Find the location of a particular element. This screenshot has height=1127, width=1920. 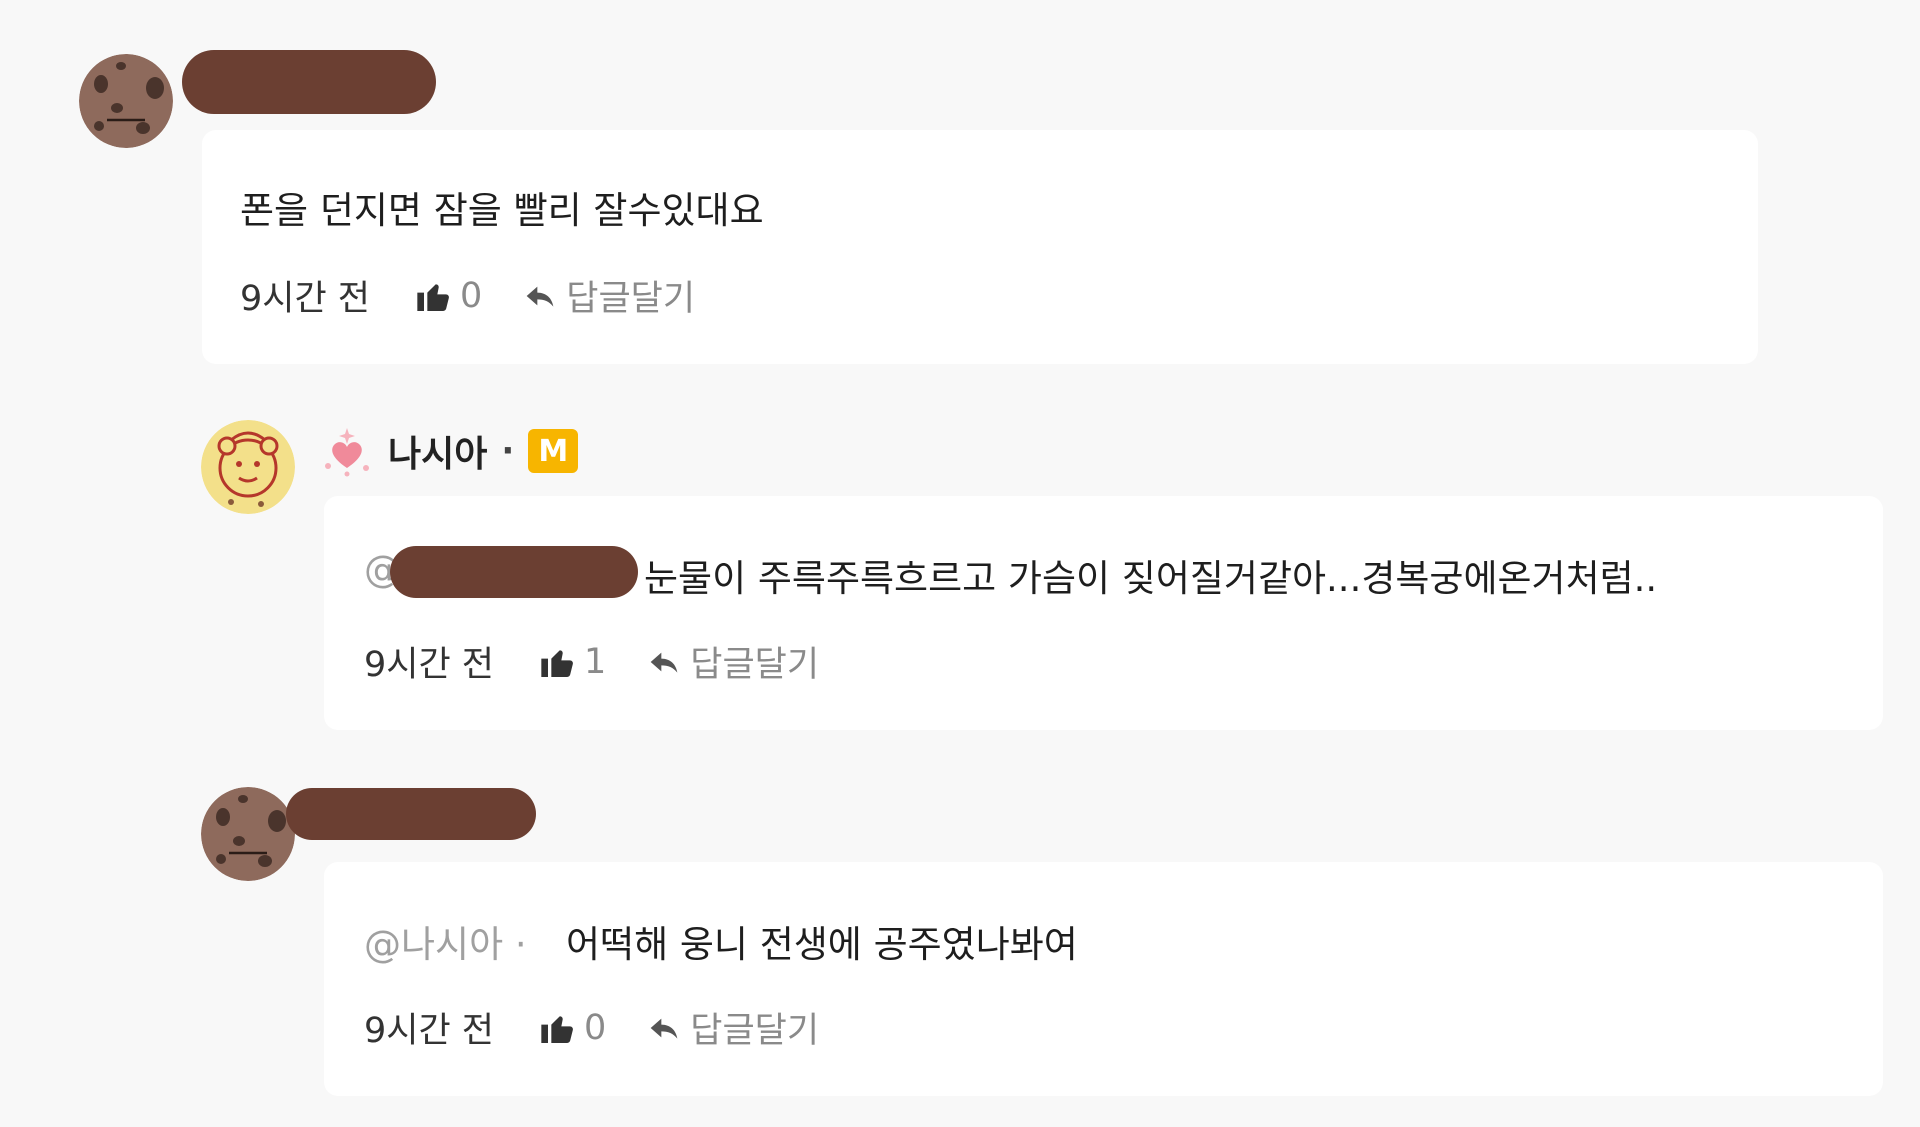

like-button: 1 is located at coordinates (572, 662).